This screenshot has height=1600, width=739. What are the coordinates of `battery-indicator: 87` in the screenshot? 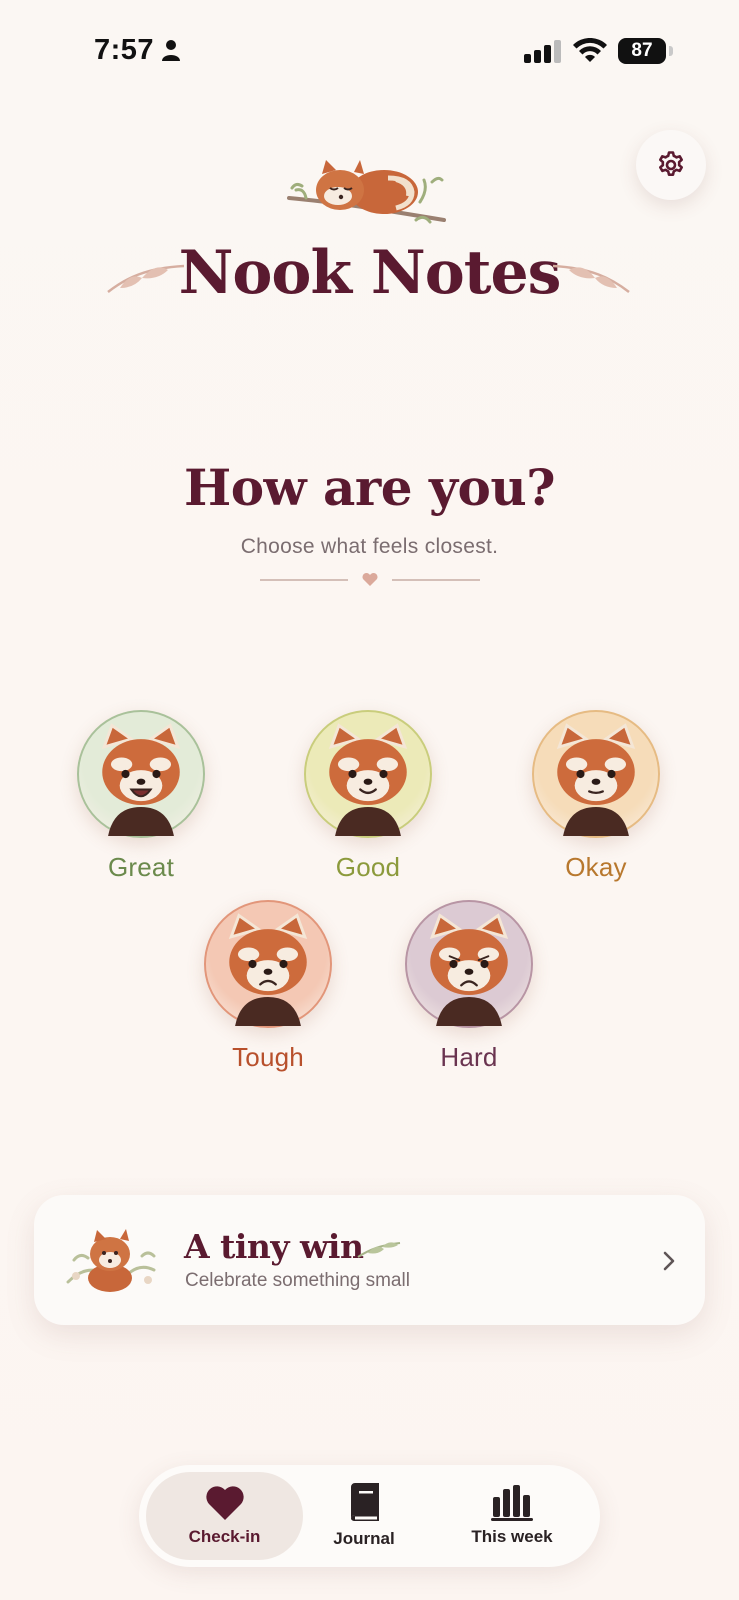 It's located at (645, 51).